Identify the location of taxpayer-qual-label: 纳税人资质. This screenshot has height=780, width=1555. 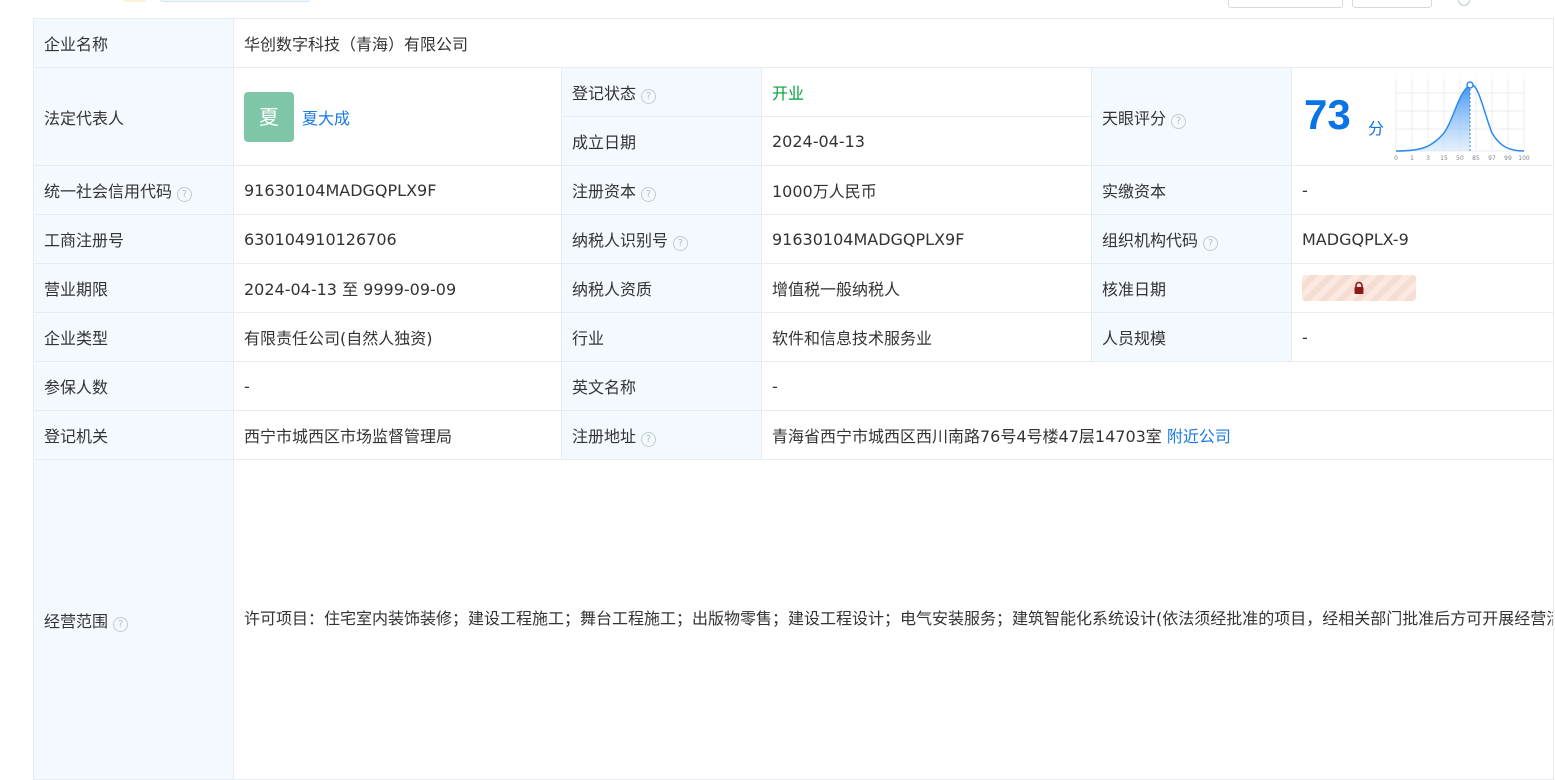
(661, 288).